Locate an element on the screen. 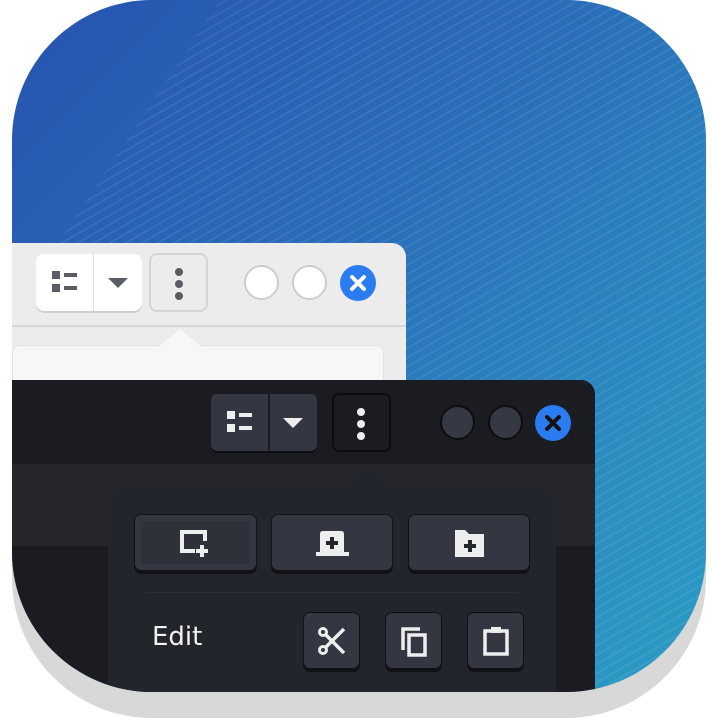 Image resolution: width=712 pixels, height=718 pixels. popover-arrow is located at coordinates (371, 478).